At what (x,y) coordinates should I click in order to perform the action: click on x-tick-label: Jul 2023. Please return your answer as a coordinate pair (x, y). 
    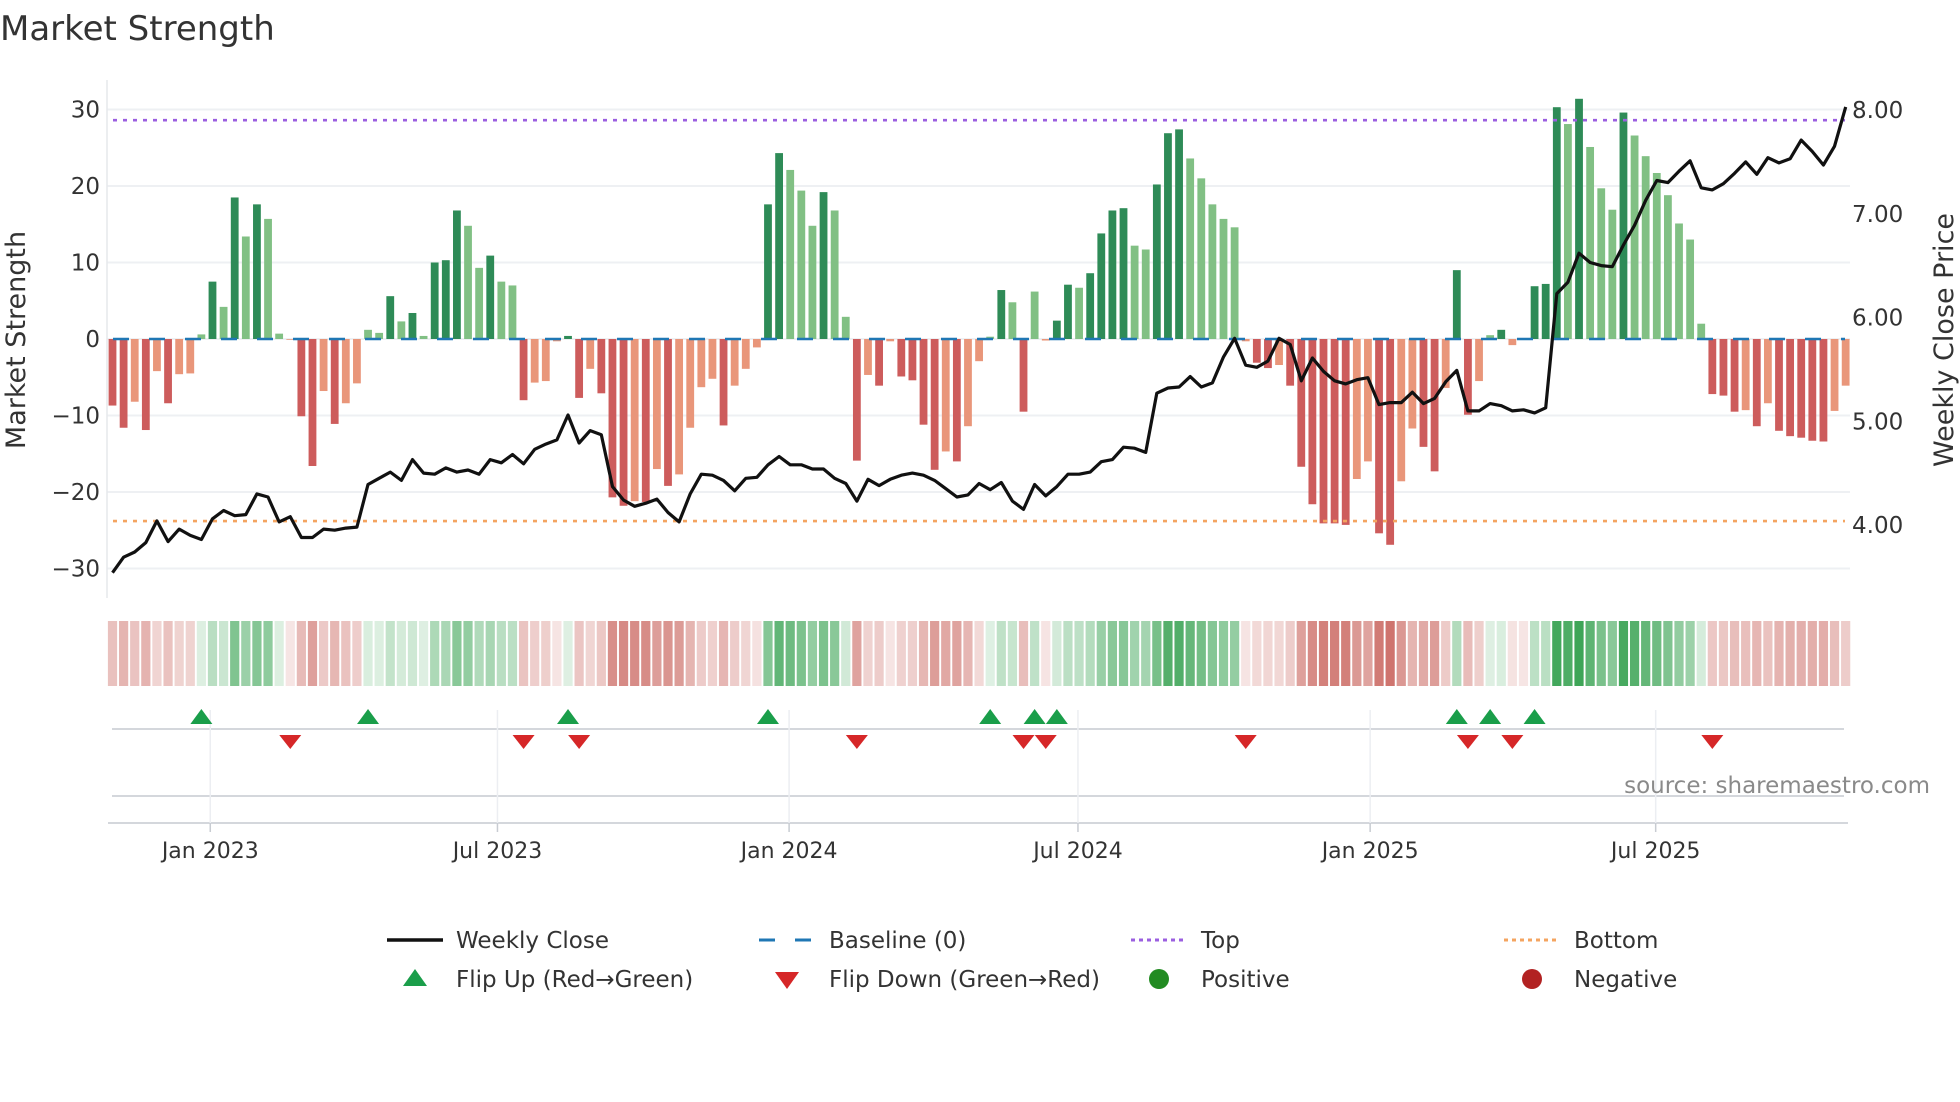
    Looking at the image, I should click on (497, 851).